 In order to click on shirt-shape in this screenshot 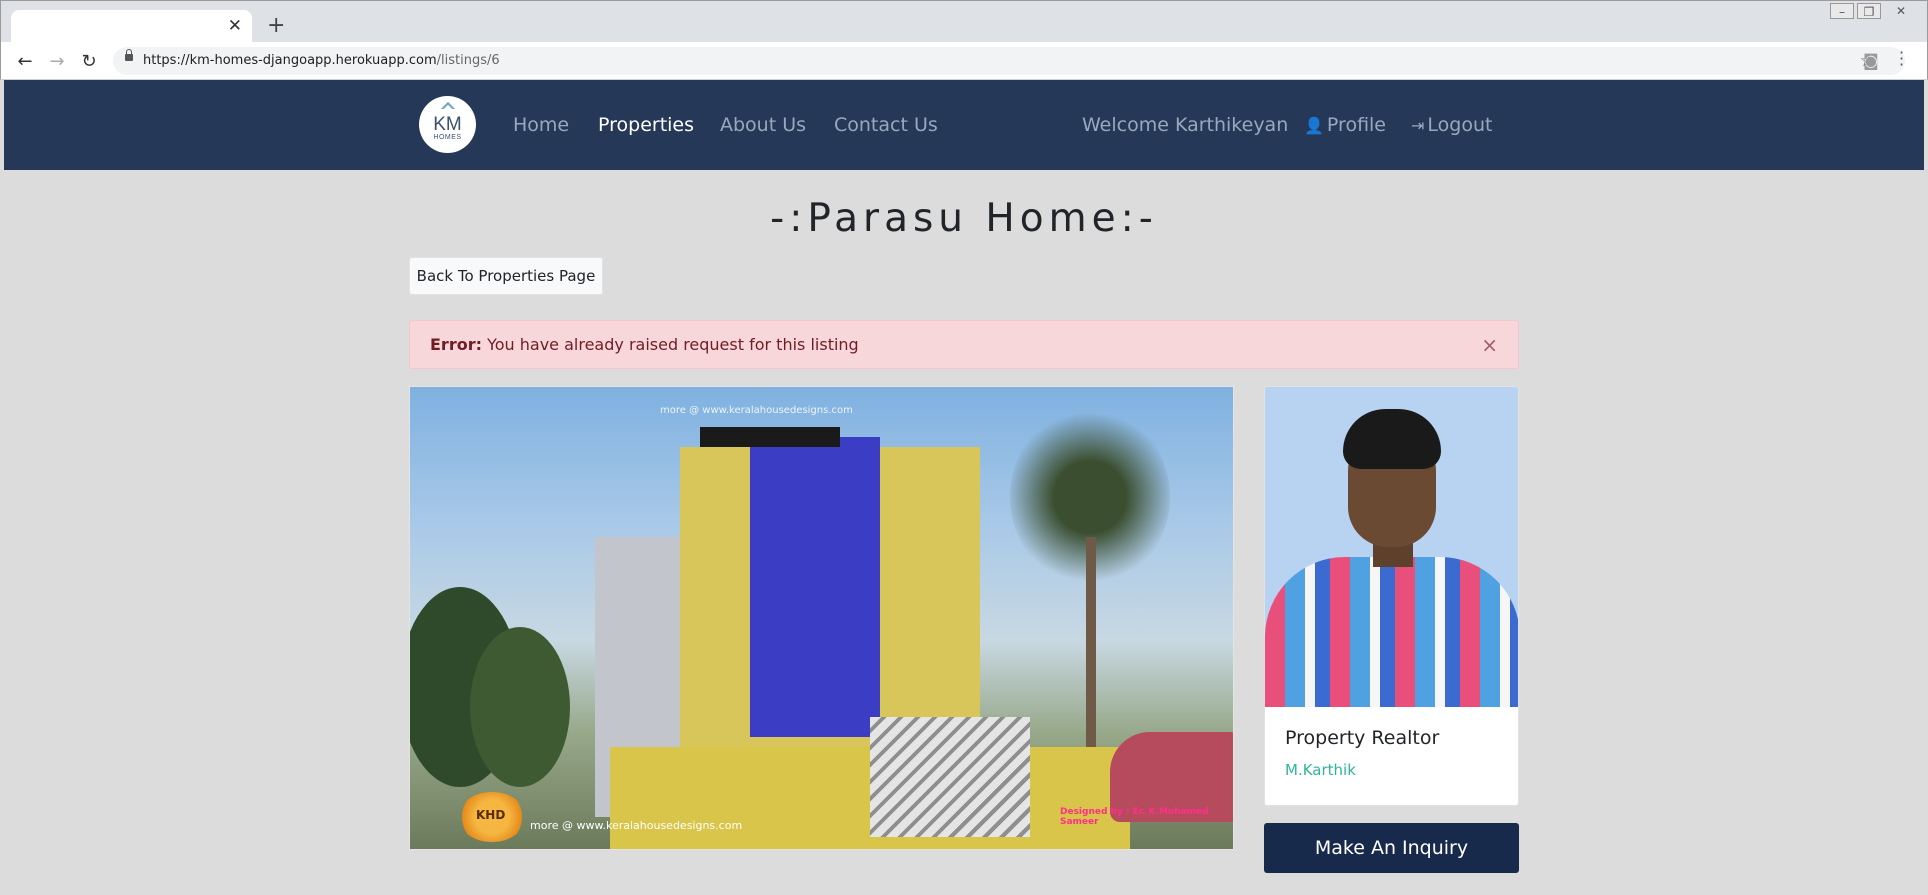, I will do `click(1391, 632)`.